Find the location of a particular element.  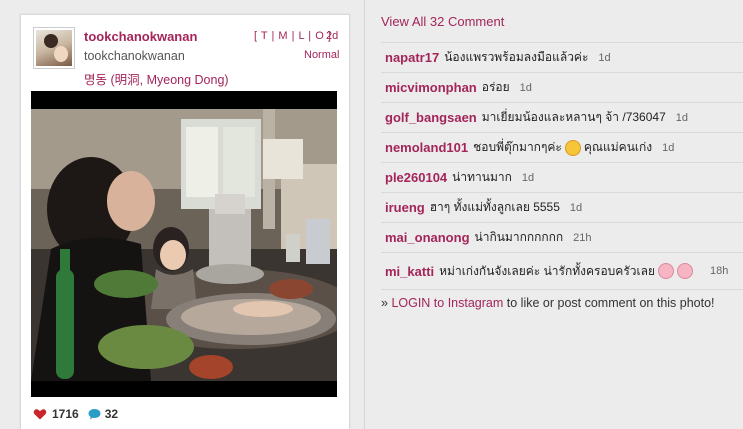

heart-icon is located at coordinates (40, 414).